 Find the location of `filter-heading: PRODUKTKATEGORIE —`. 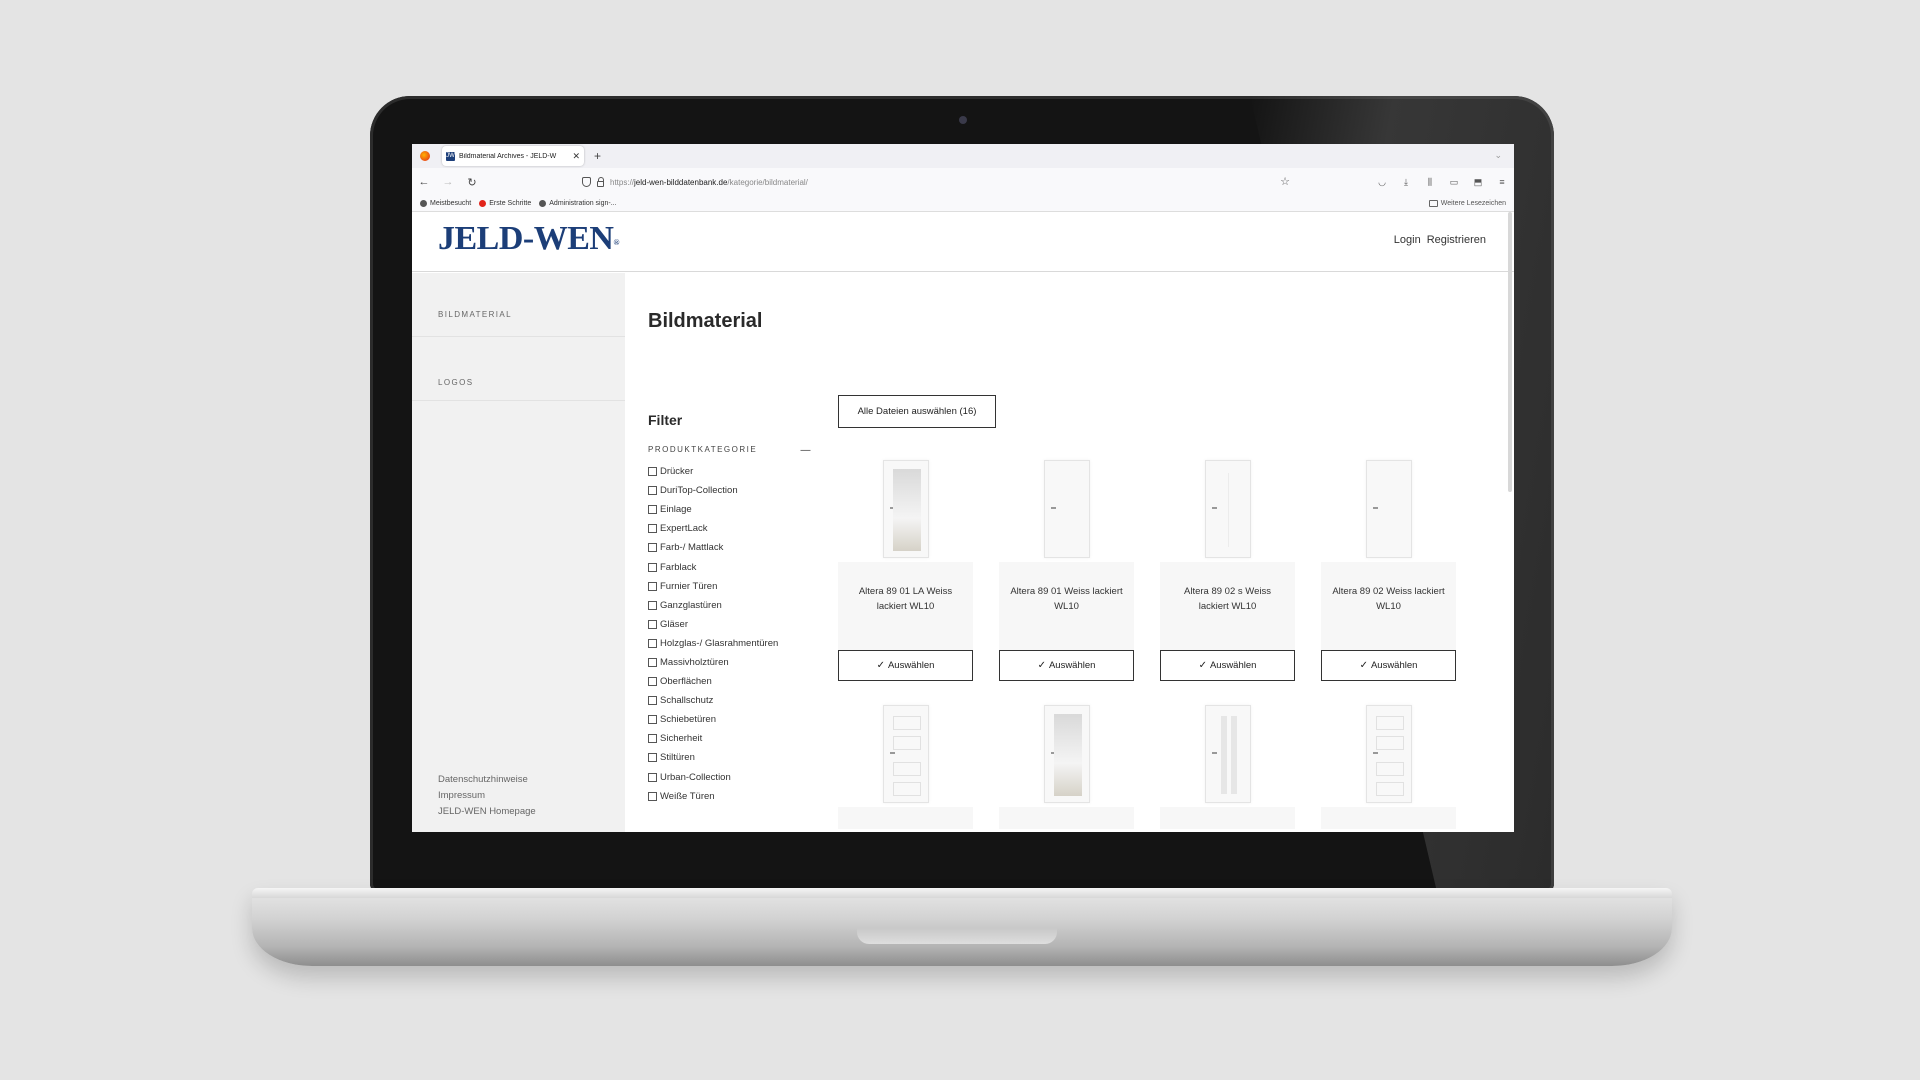

filter-heading: PRODUKTKATEGORIE — is located at coordinates (730, 450).